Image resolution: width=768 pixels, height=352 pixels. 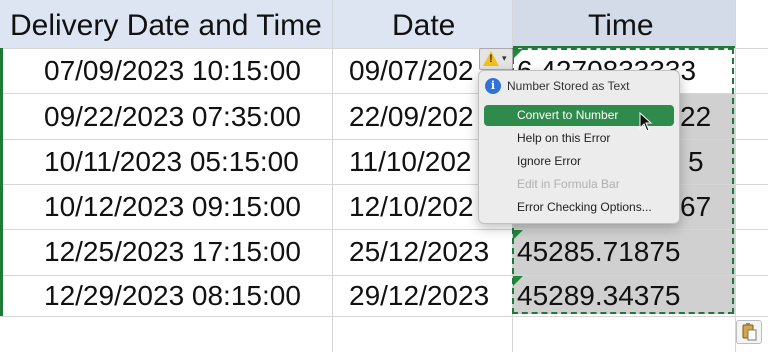 What do you see at coordinates (419, 296) in the screenshot?
I see `cell-b6: 29/12/2023` at bounding box center [419, 296].